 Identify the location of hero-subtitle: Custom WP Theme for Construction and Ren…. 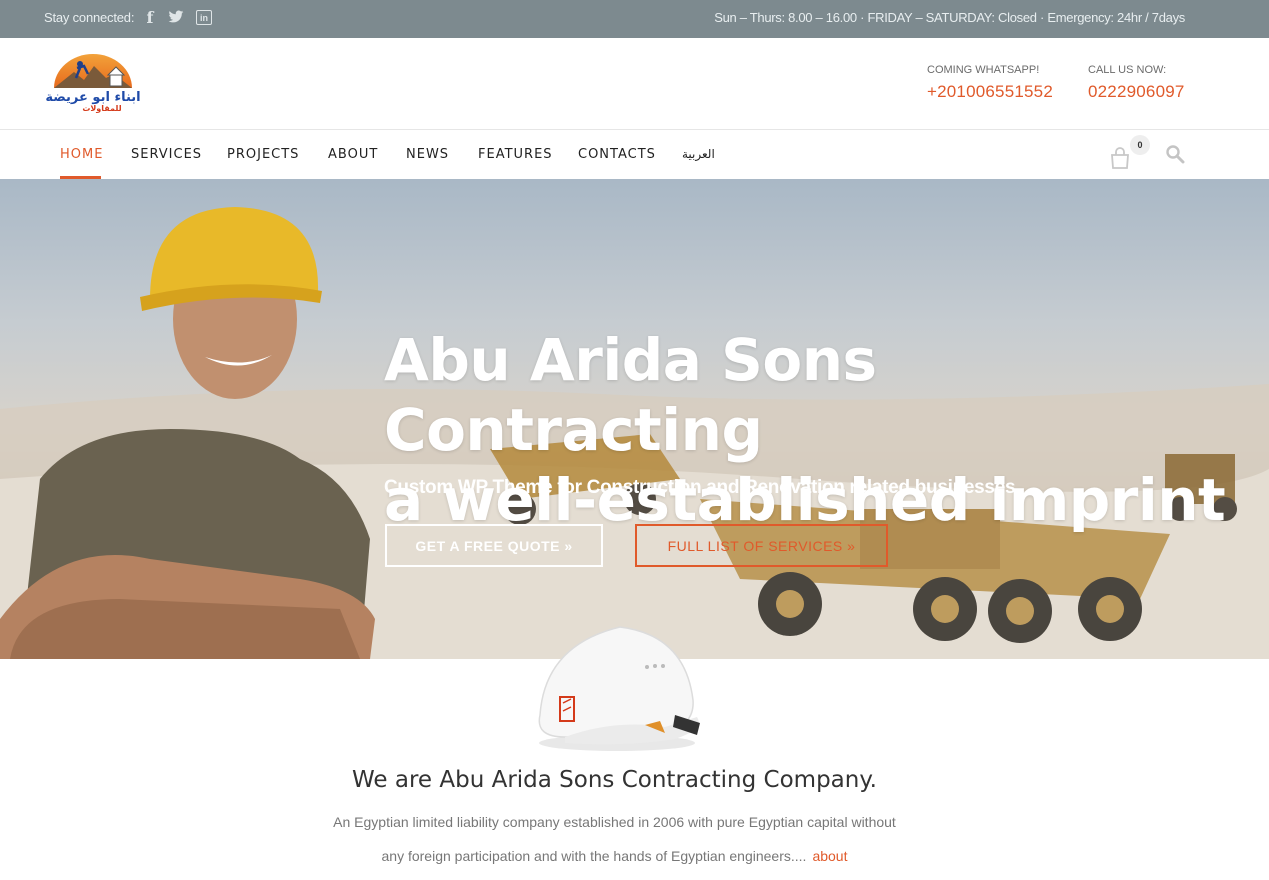
(700, 487).